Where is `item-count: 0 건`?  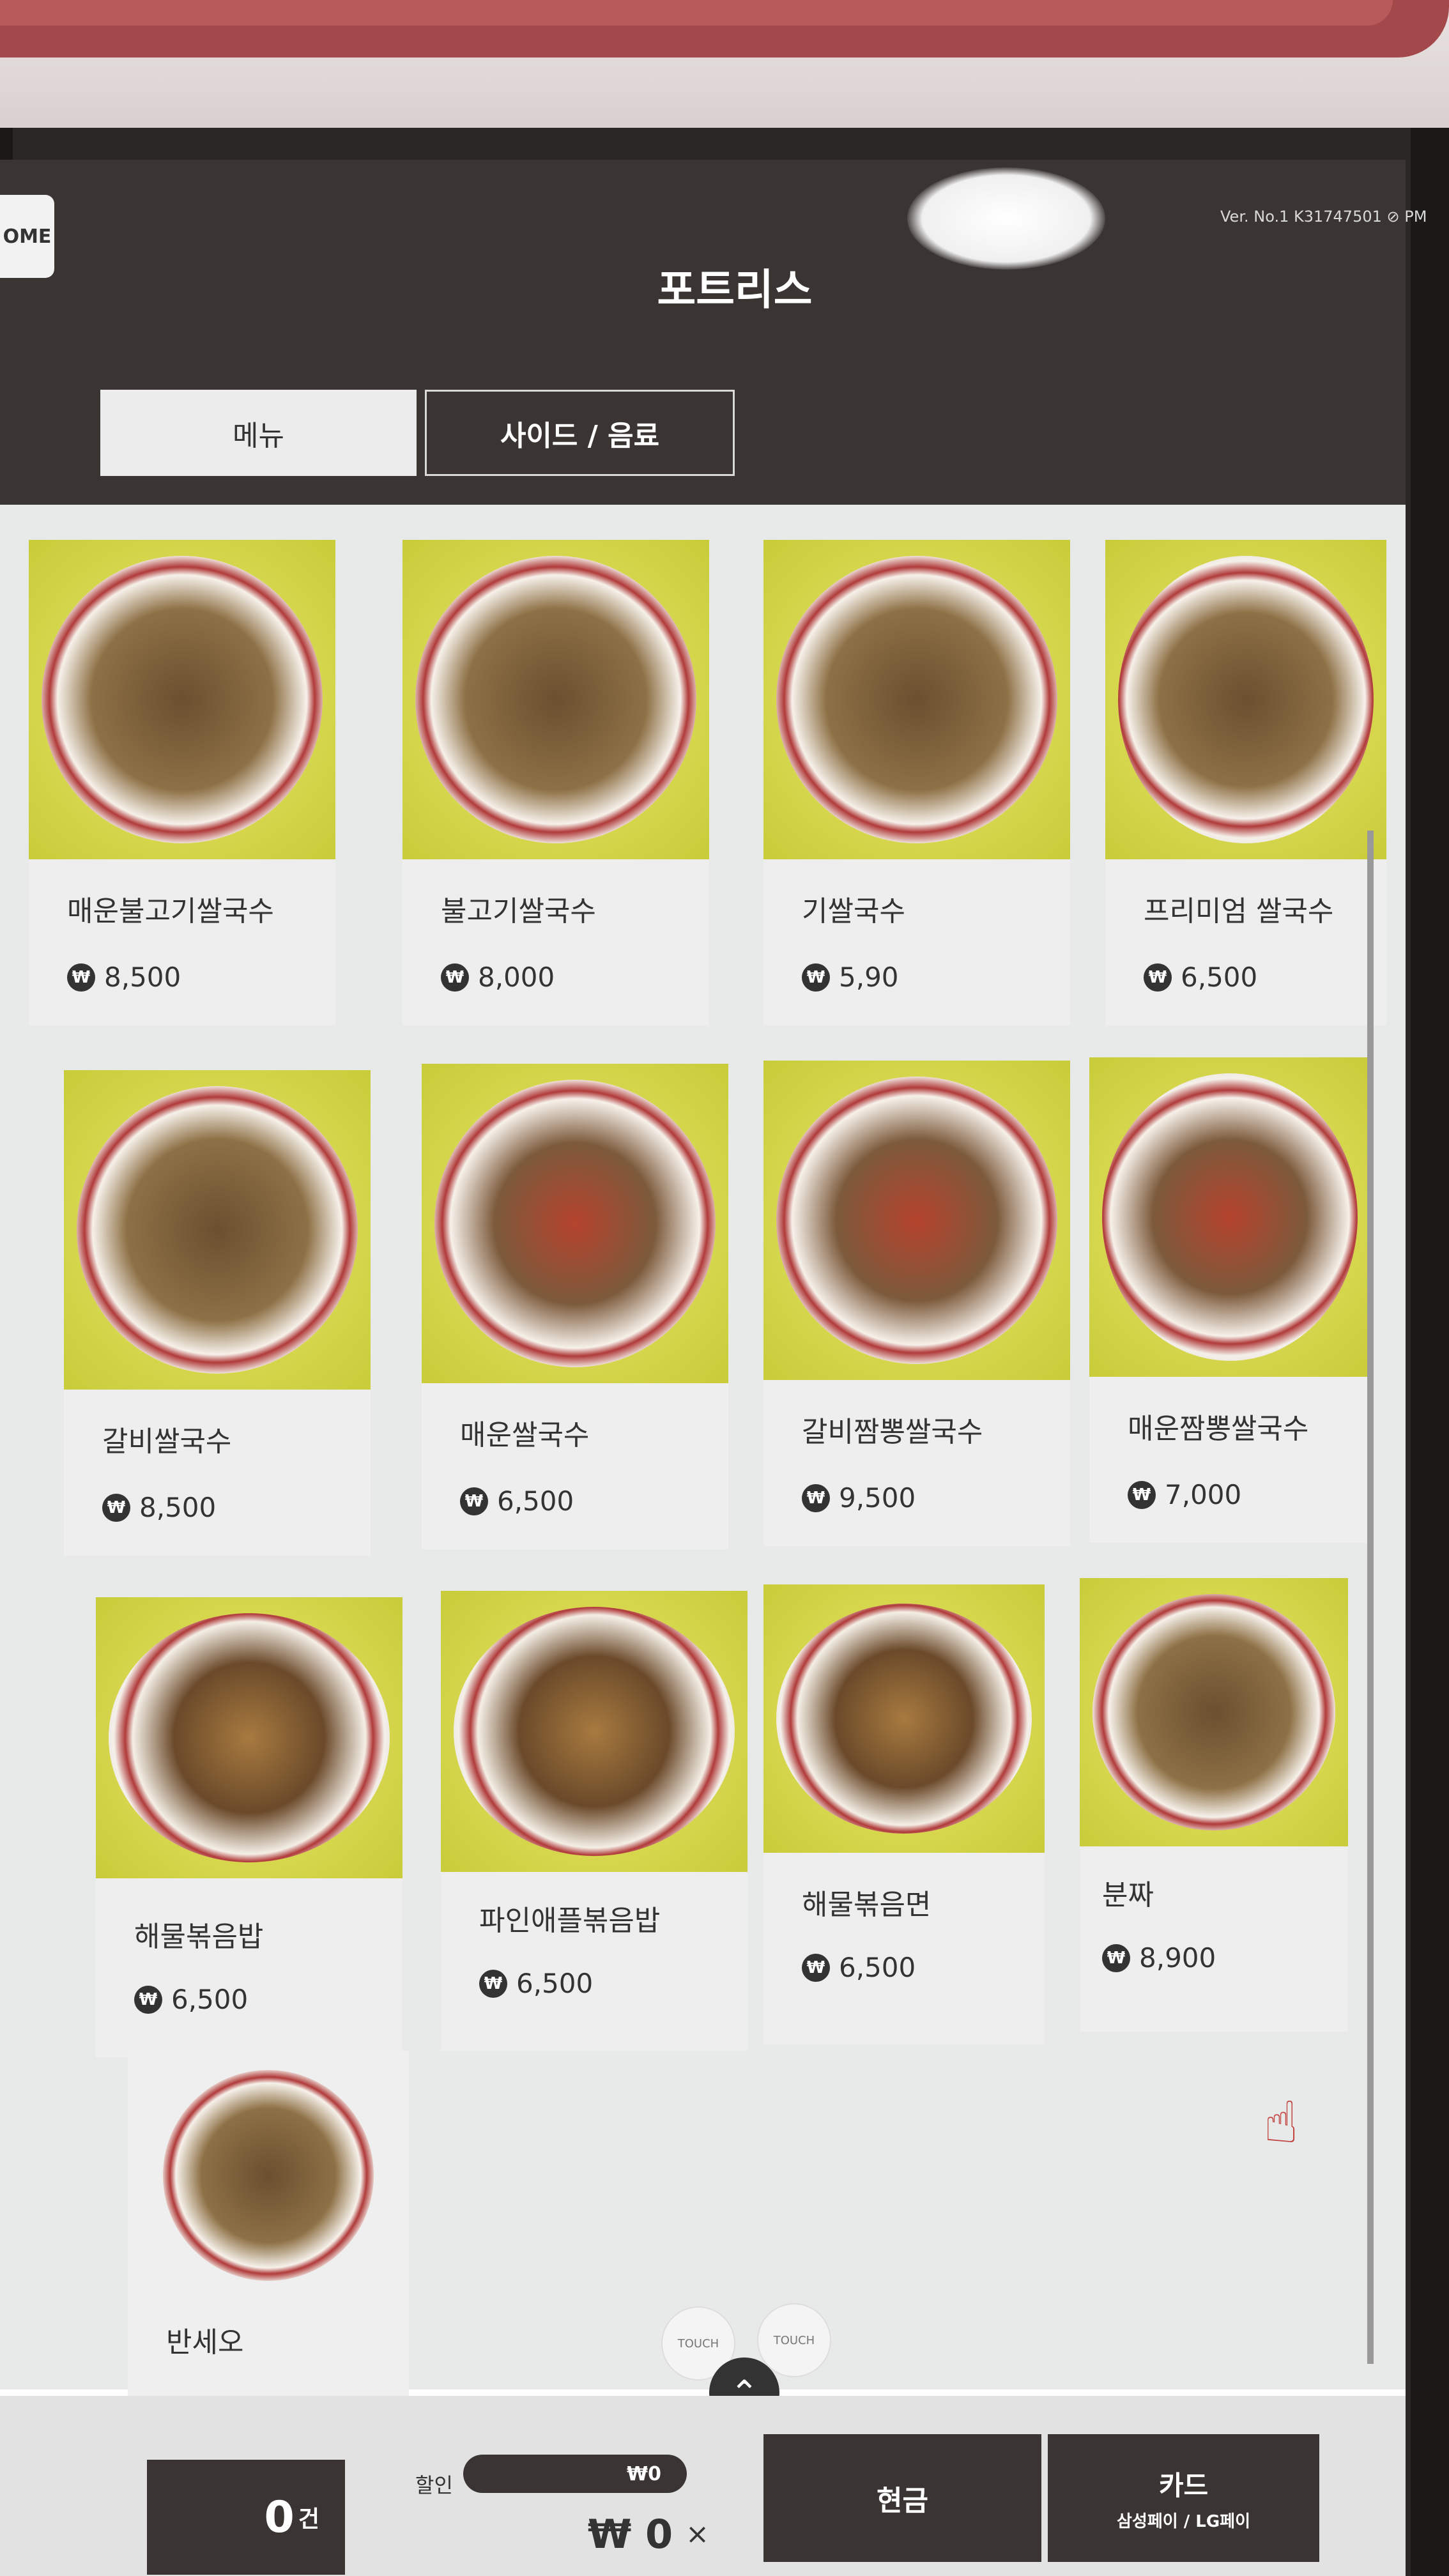
item-count: 0 건 is located at coordinates (246, 2517).